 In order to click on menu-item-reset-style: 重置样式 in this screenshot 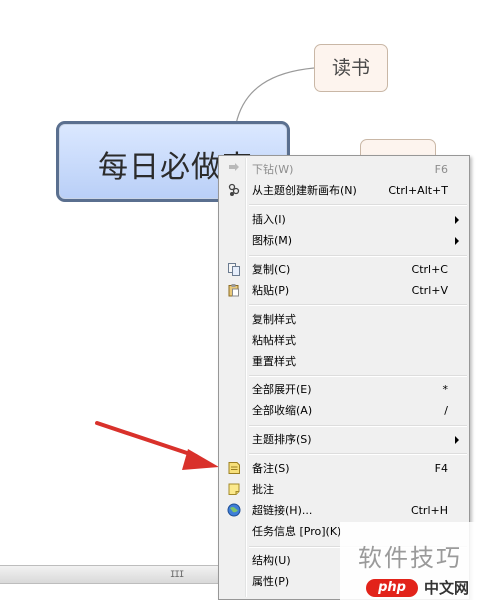, I will do `click(344, 361)`.